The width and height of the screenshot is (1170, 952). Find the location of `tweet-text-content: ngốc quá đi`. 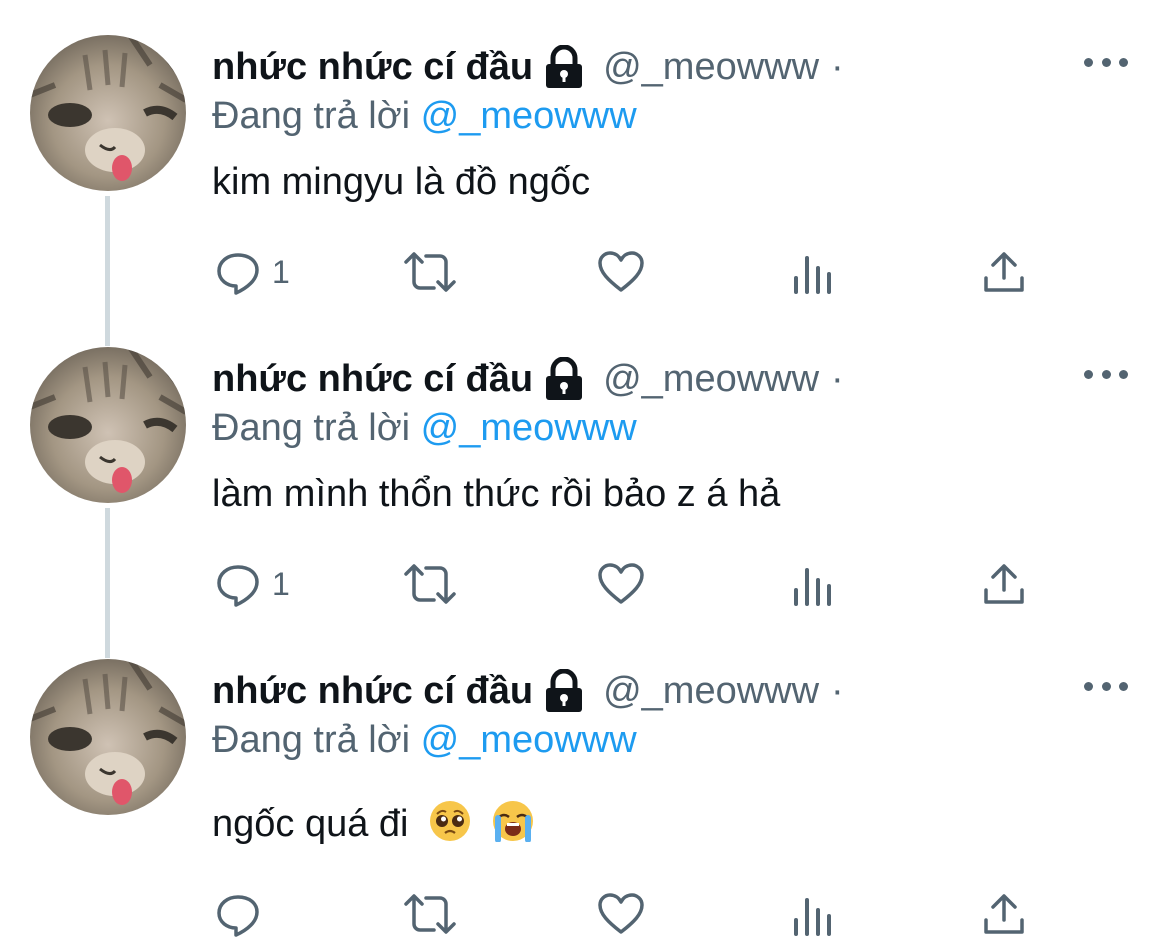

tweet-text-content: ngốc quá đi is located at coordinates (310, 824).